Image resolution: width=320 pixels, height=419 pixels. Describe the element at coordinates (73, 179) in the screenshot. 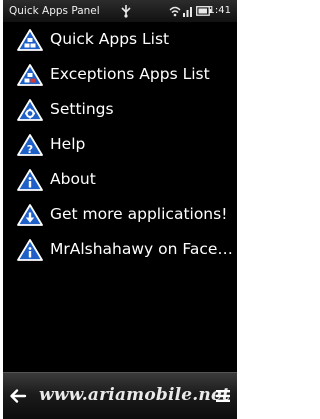

I see `menu-item-label: About` at that location.